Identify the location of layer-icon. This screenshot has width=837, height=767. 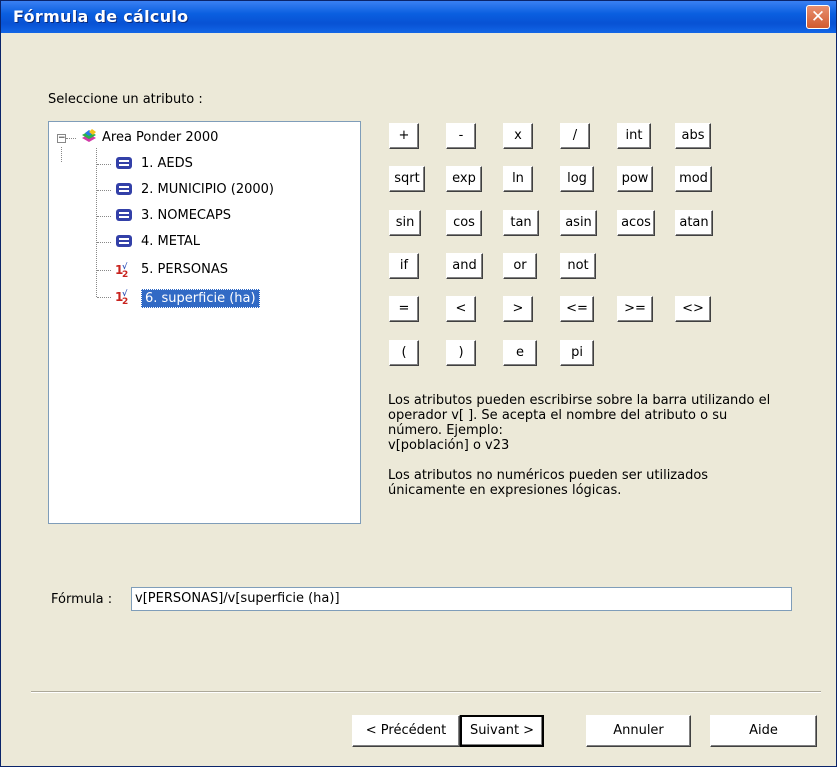
(89, 135).